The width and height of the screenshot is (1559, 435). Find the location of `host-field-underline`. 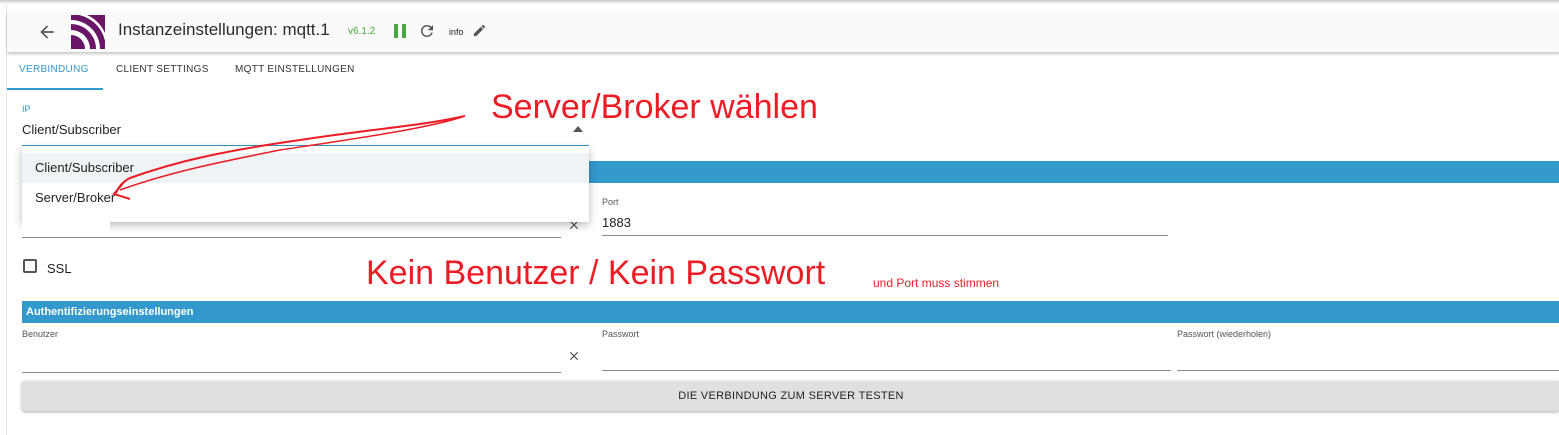

host-field-underline is located at coordinates (291, 237).